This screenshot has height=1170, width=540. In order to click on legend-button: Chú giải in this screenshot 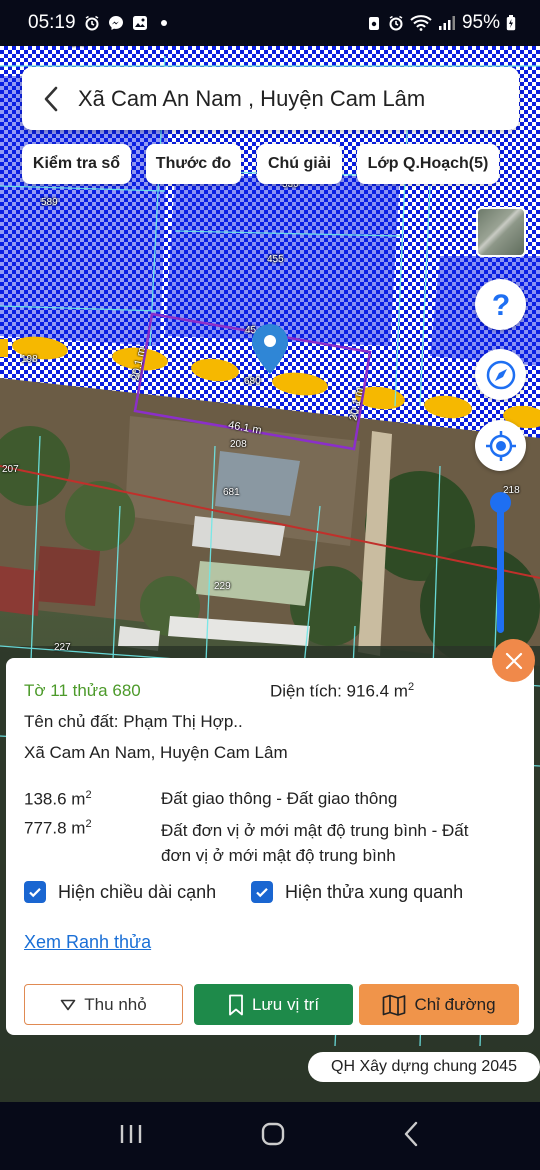, I will do `click(299, 164)`.